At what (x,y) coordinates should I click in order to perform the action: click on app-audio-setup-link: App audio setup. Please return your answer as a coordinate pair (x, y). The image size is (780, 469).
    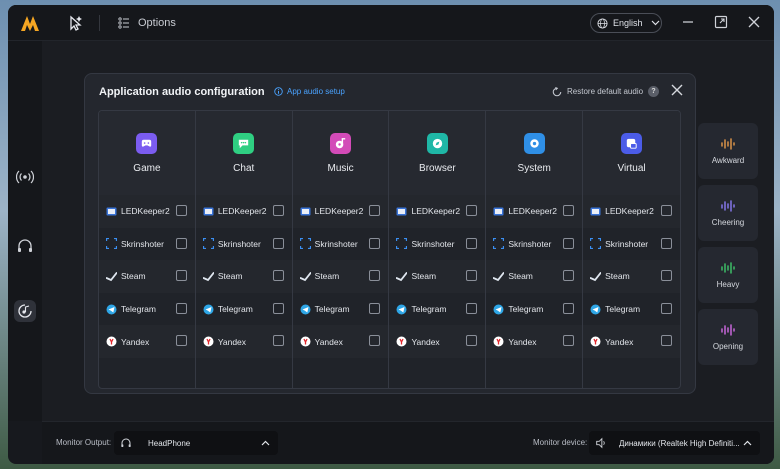
    Looking at the image, I should click on (309, 91).